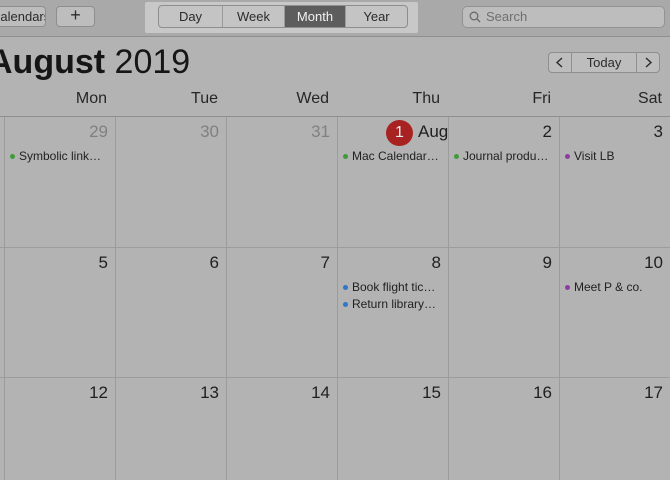 The height and width of the screenshot is (480, 670). Describe the element at coordinates (426, 98) in the screenshot. I see `weekday-header-thu: Thu` at that location.